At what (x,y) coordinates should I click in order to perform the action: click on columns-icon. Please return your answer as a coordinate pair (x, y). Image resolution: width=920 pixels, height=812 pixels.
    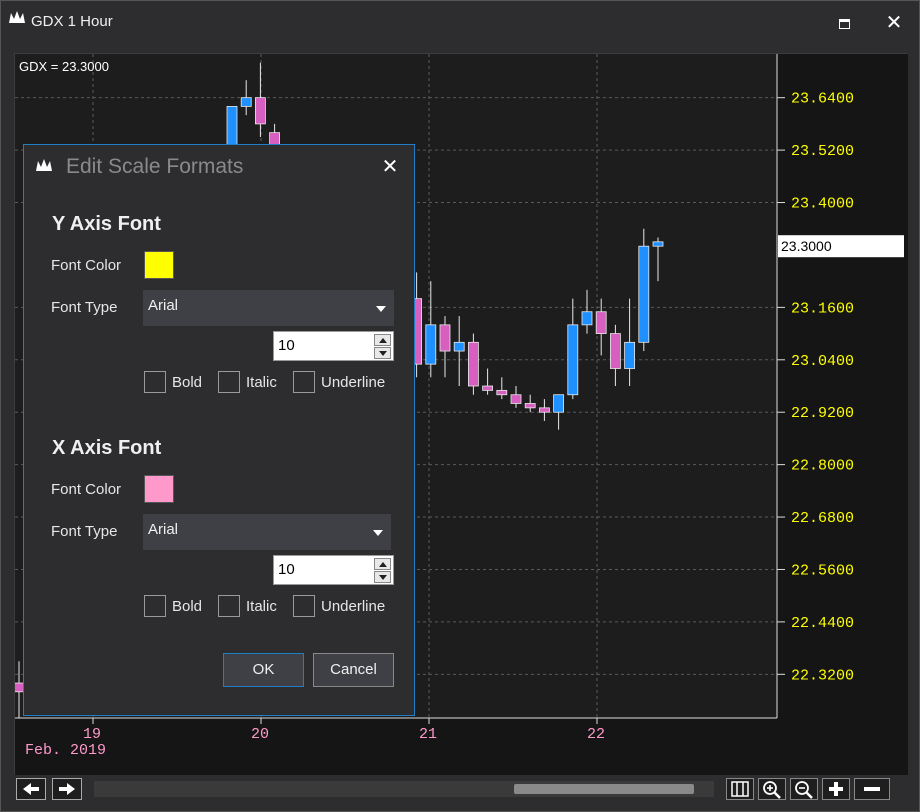
    Looking at the image, I should click on (740, 789).